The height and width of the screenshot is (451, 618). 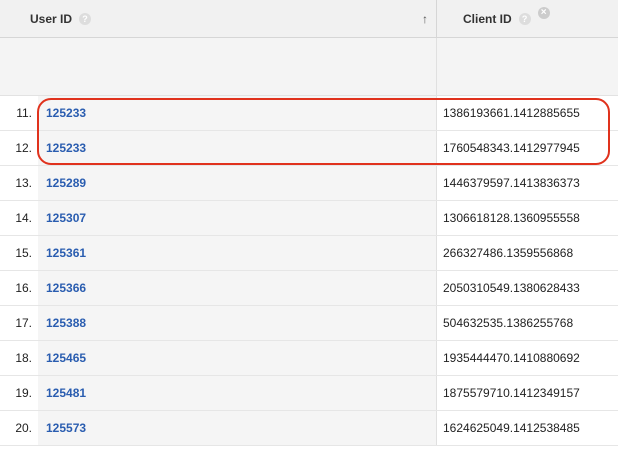 What do you see at coordinates (66, 218) in the screenshot?
I see `user-id-link: 125307` at bounding box center [66, 218].